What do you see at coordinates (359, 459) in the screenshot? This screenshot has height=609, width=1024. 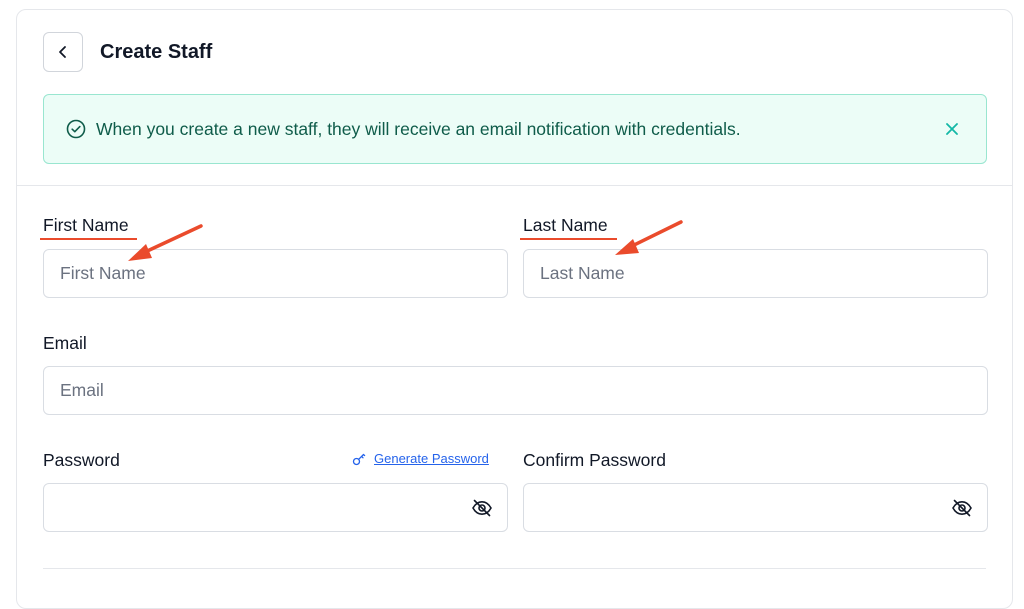 I see `key-icon` at bounding box center [359, 459].